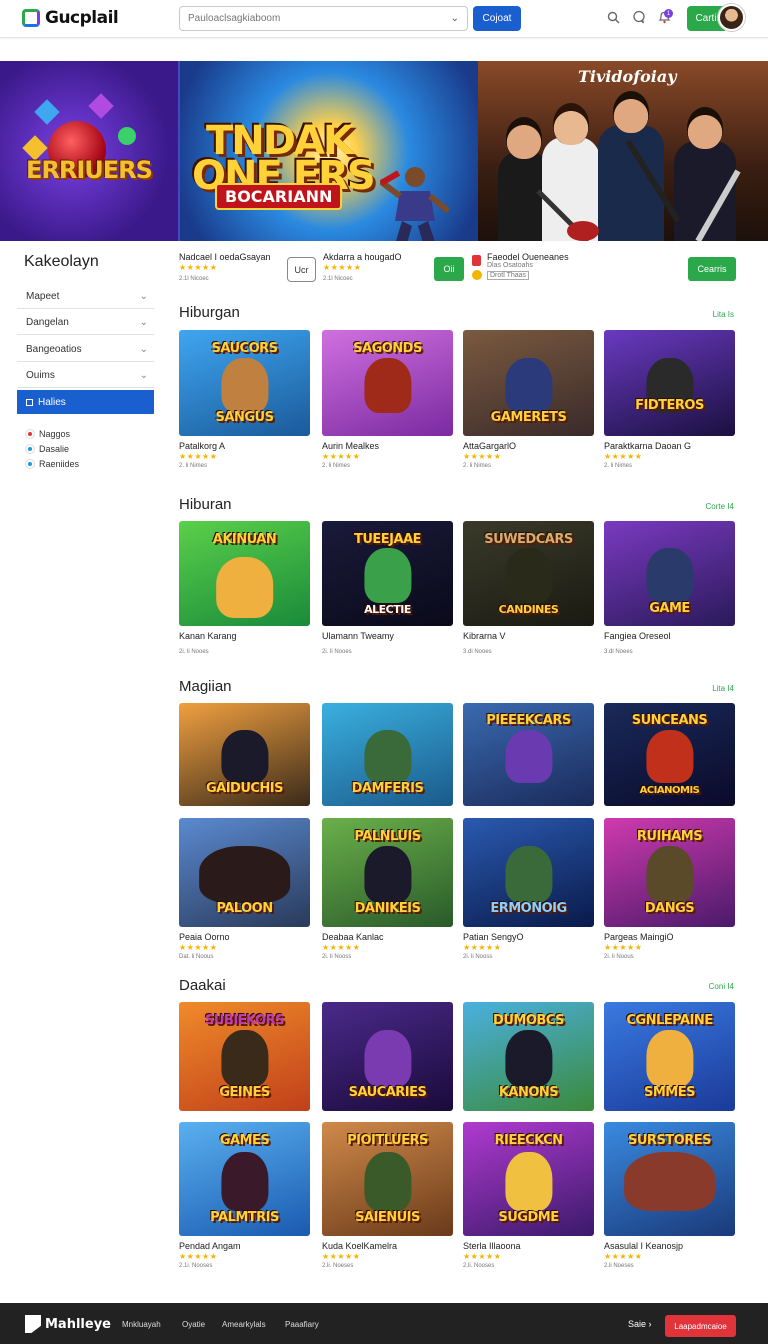  I want to click on blue-dot-icon, so click(30, 464).